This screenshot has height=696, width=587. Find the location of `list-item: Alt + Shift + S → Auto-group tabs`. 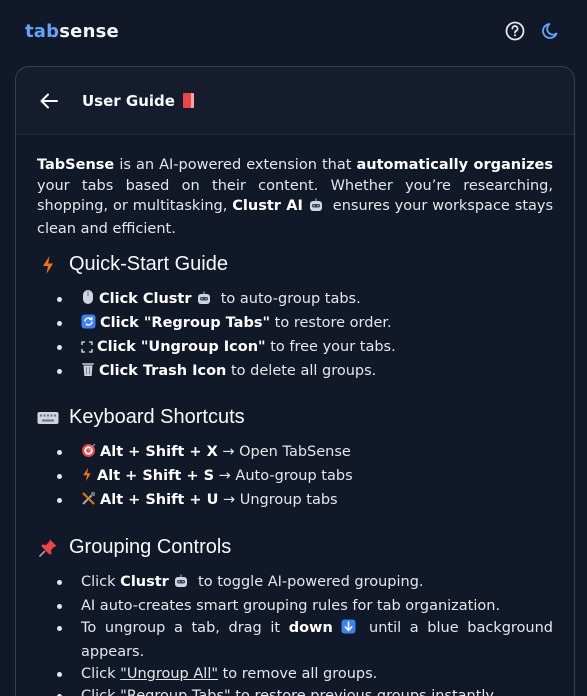

list-item: Alt + Shift + S → Auto-group tabs is located at coordinates (304, 477).